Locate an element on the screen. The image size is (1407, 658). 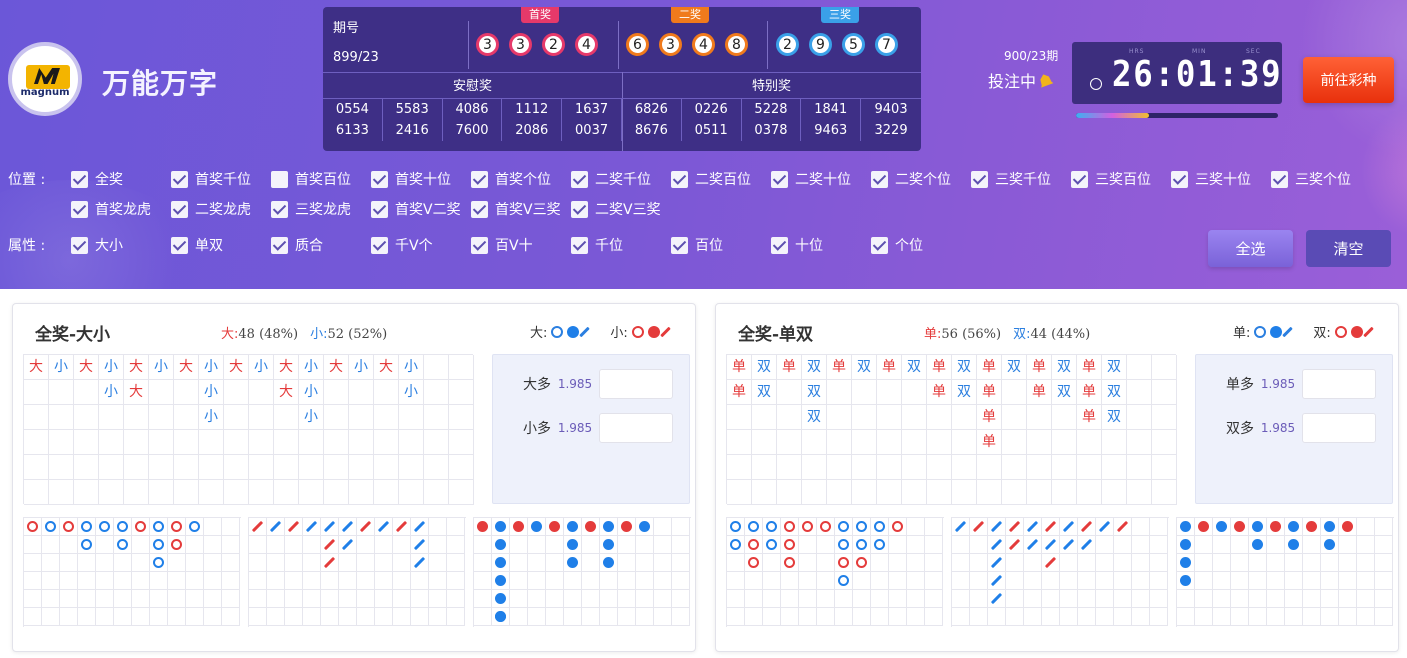
filter-checkbox: 二奖V三奖 is located at coordinates (616, 209).